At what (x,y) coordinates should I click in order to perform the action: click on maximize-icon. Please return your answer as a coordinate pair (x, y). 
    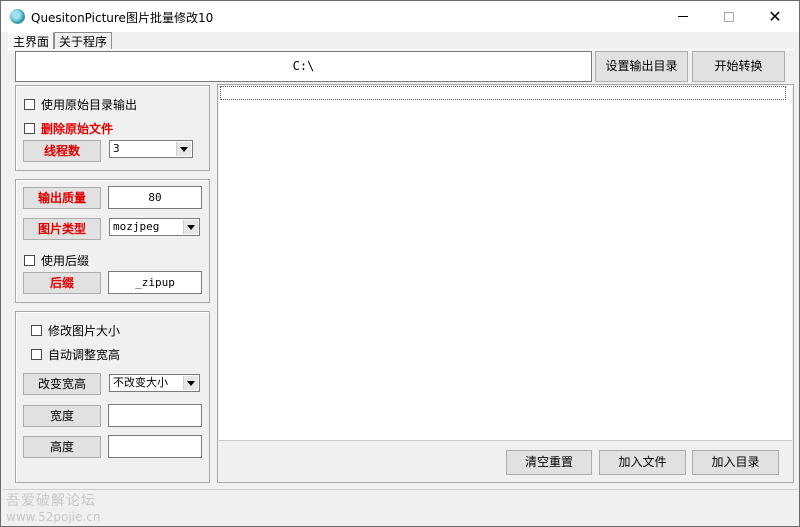
    Looking at the image, I should click on (729, 16).